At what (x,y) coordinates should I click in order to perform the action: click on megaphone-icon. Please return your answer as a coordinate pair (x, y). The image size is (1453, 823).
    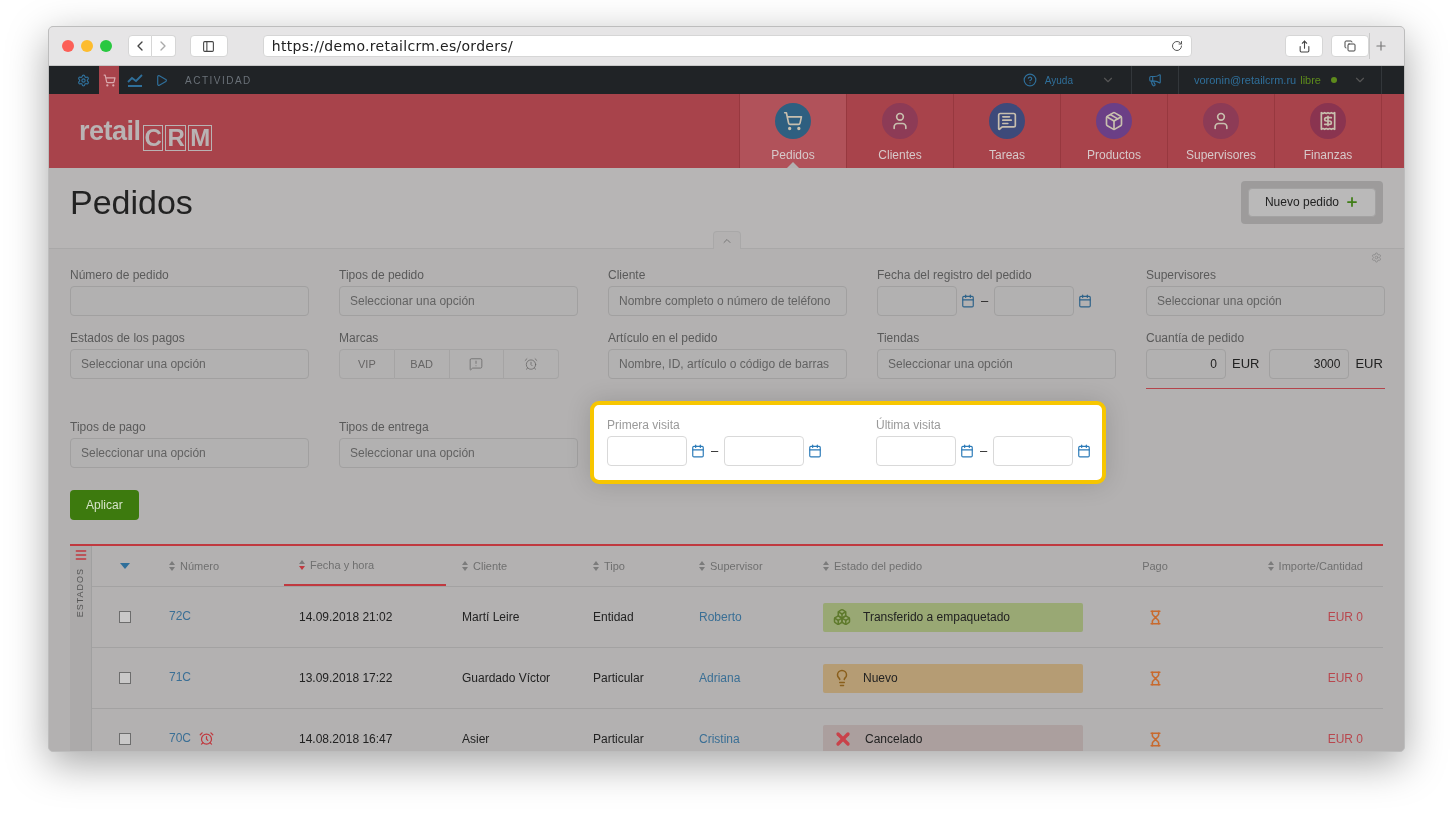
    Looking at the image, I should click on (1154, 80).